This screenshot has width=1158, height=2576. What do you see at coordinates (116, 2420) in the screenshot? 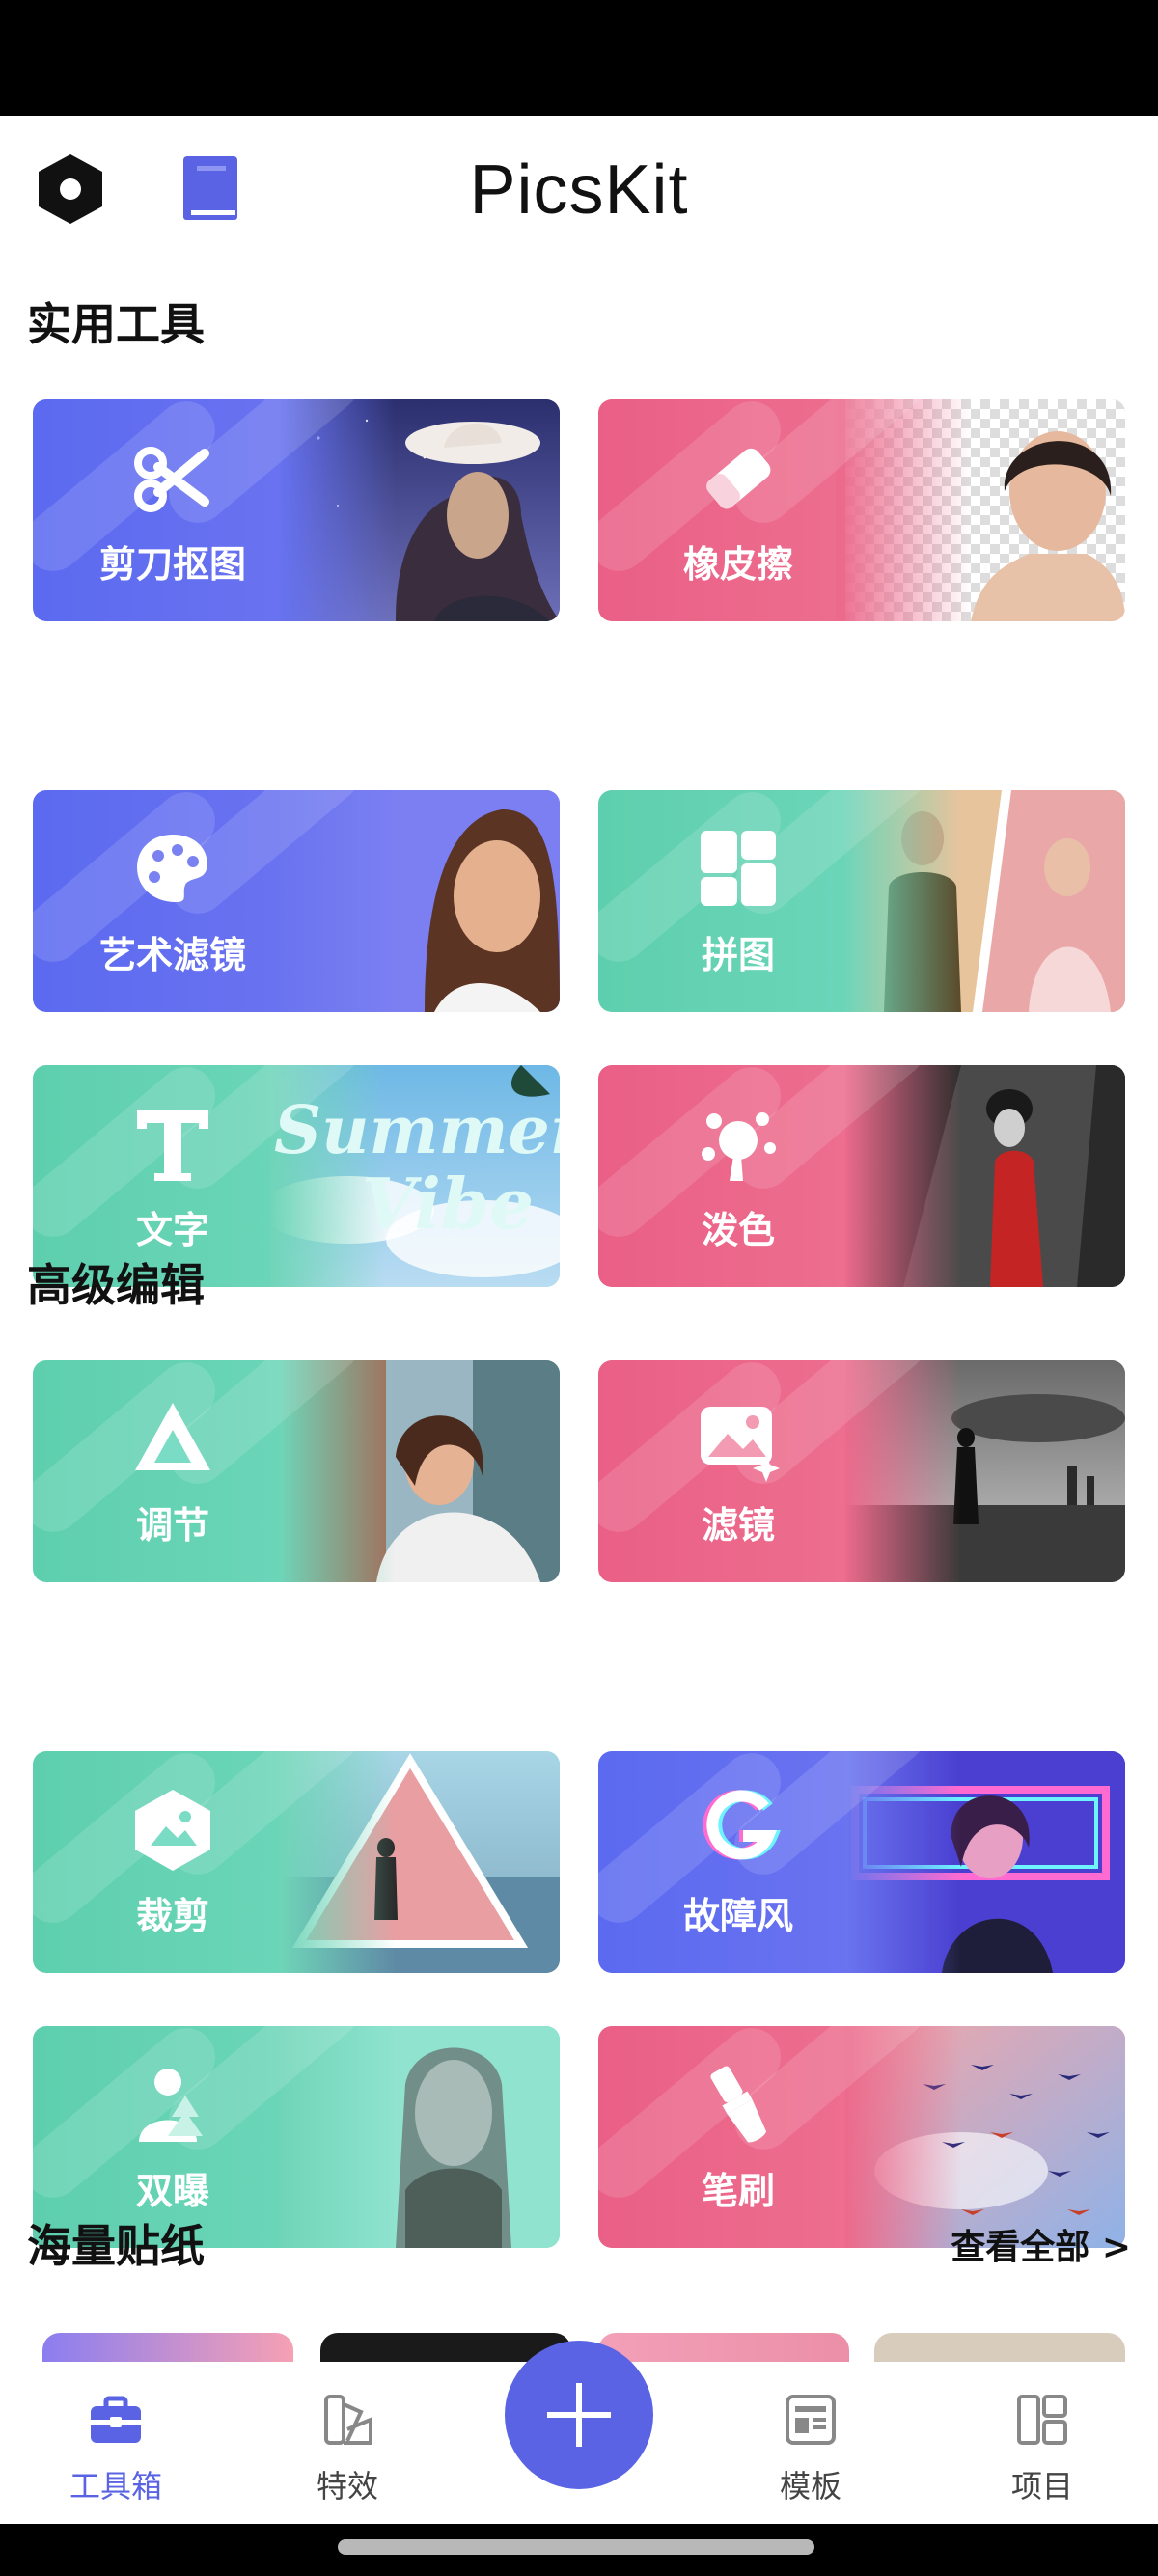
I see `toolbox-icon` at bounding box center [116, 2420].